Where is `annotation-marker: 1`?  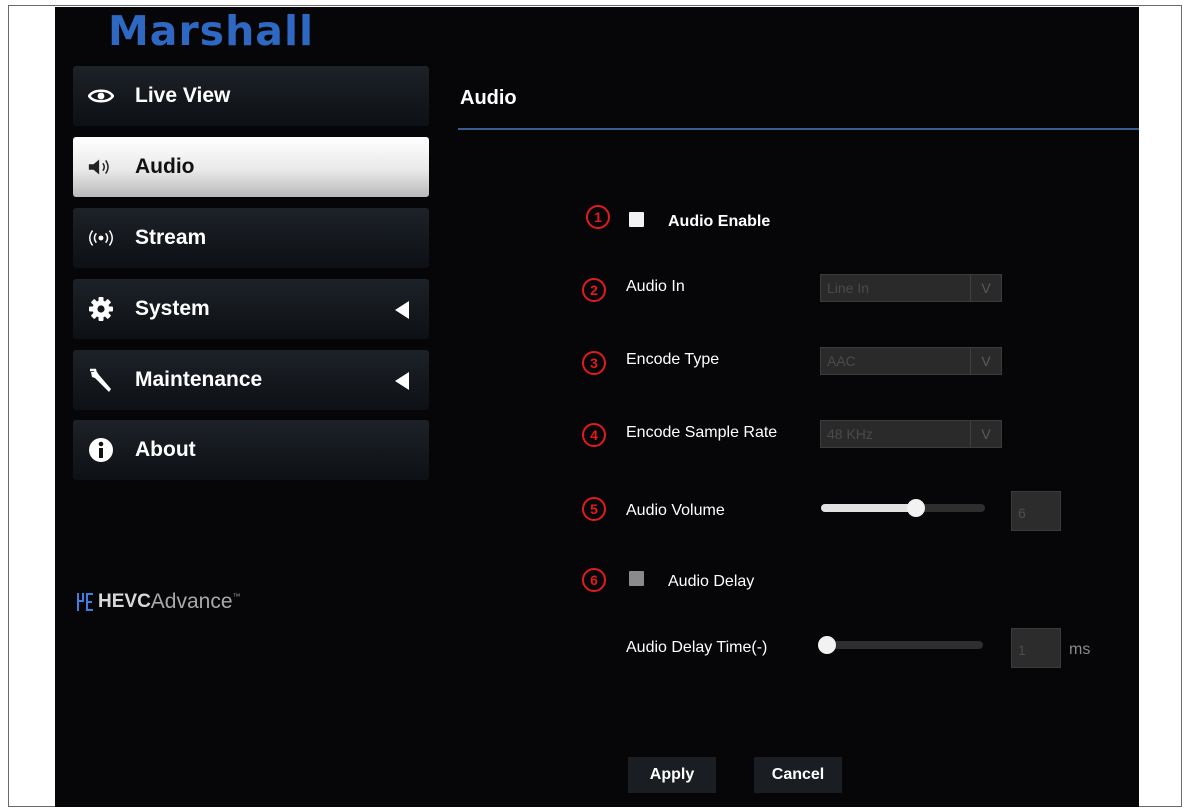
annotation-marker: 1 is located at coordinates (598, 217).